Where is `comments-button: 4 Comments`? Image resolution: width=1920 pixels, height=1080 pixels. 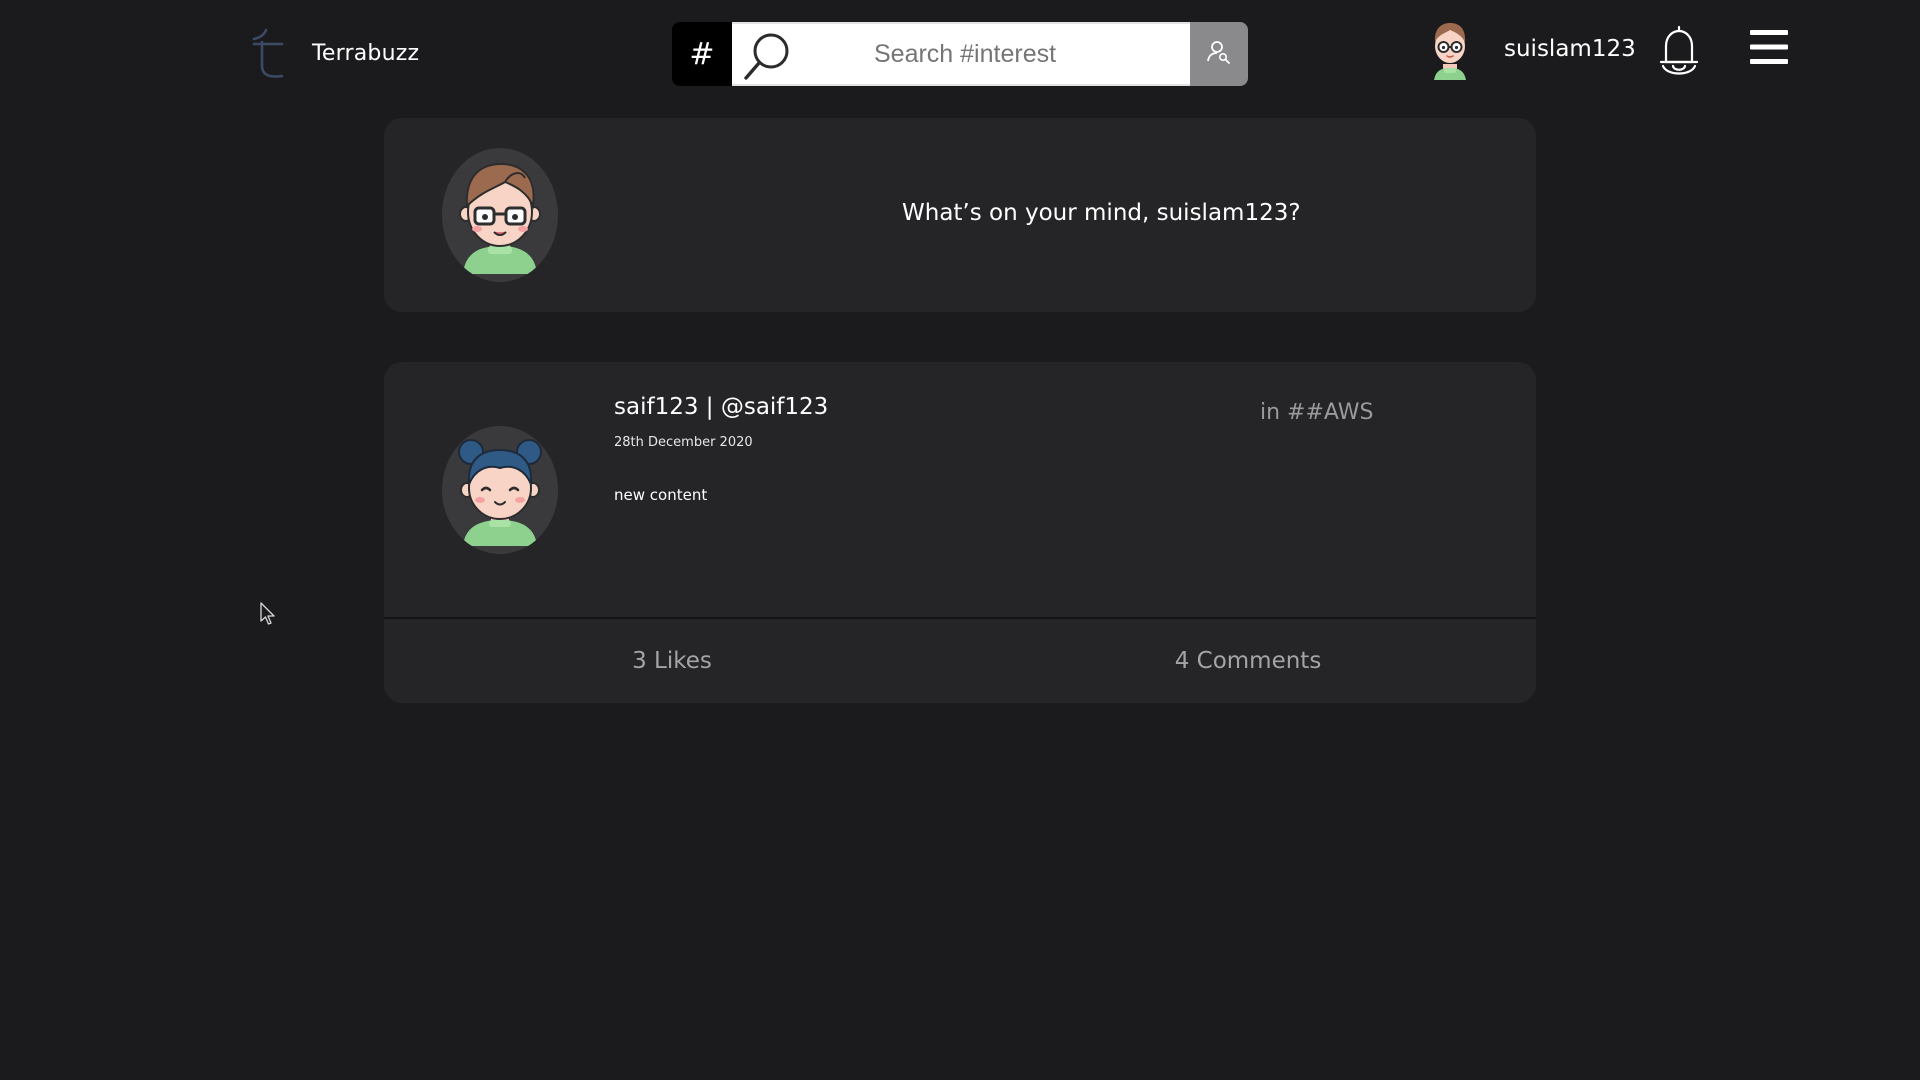 comments-button: 4 Comments is located at coordinates (1248, 661).